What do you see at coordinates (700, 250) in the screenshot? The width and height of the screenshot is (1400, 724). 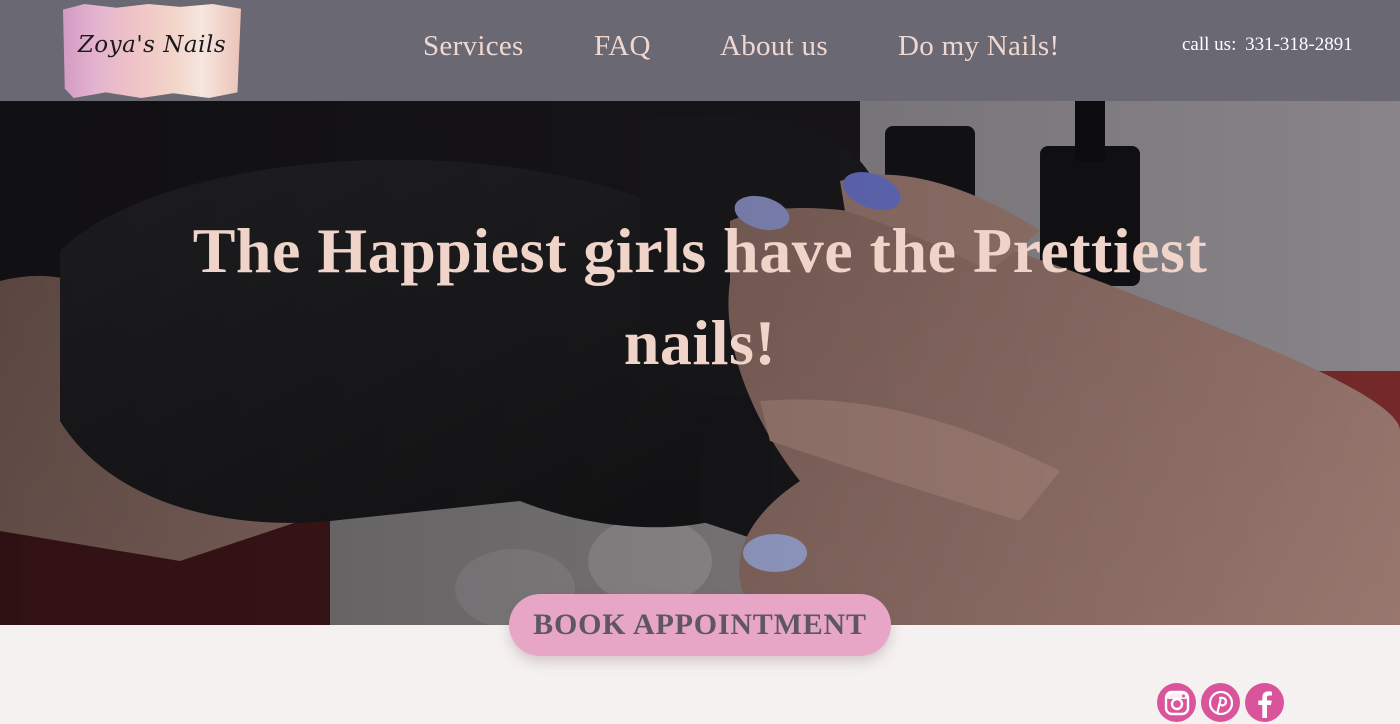 I see `hero-headline-line-1: The Happiest girls have the Prettiest` at bounding box center [700, 250].